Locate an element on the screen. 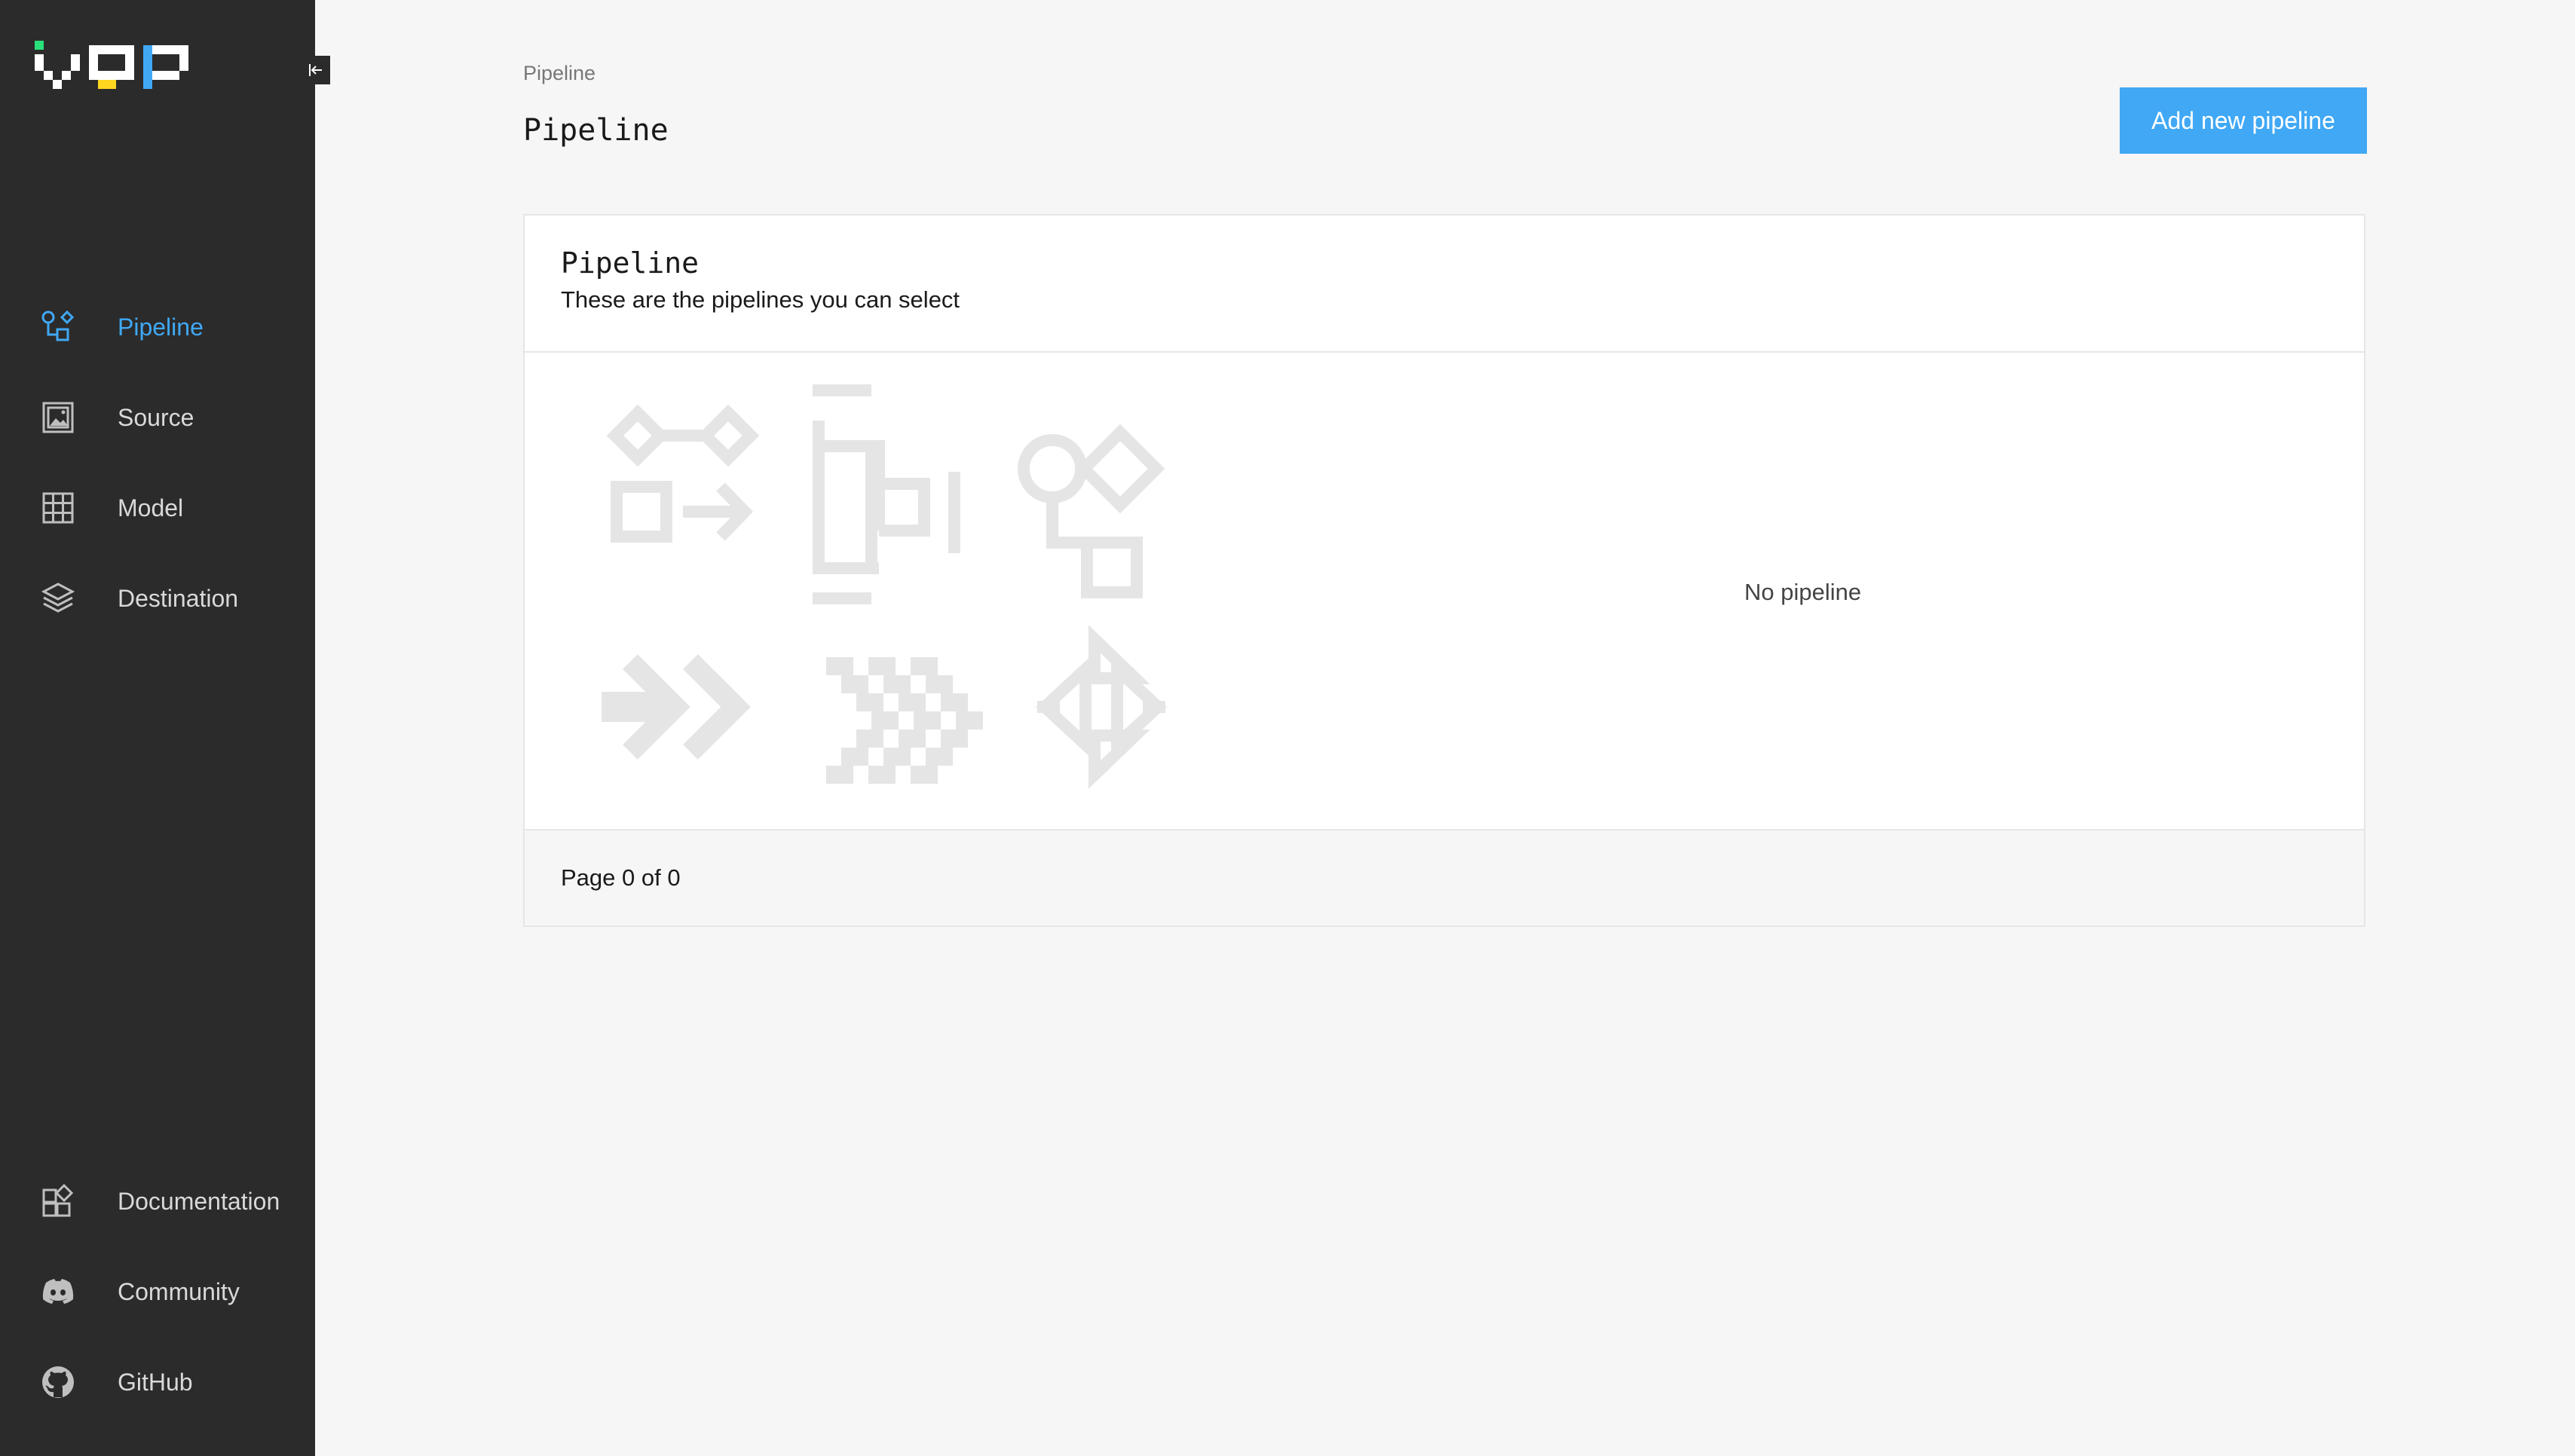 Image resolution: width=2575 pixels, height=1456 pixels. empty-state-message: No pipeline is located at coordinates (1803, 592).